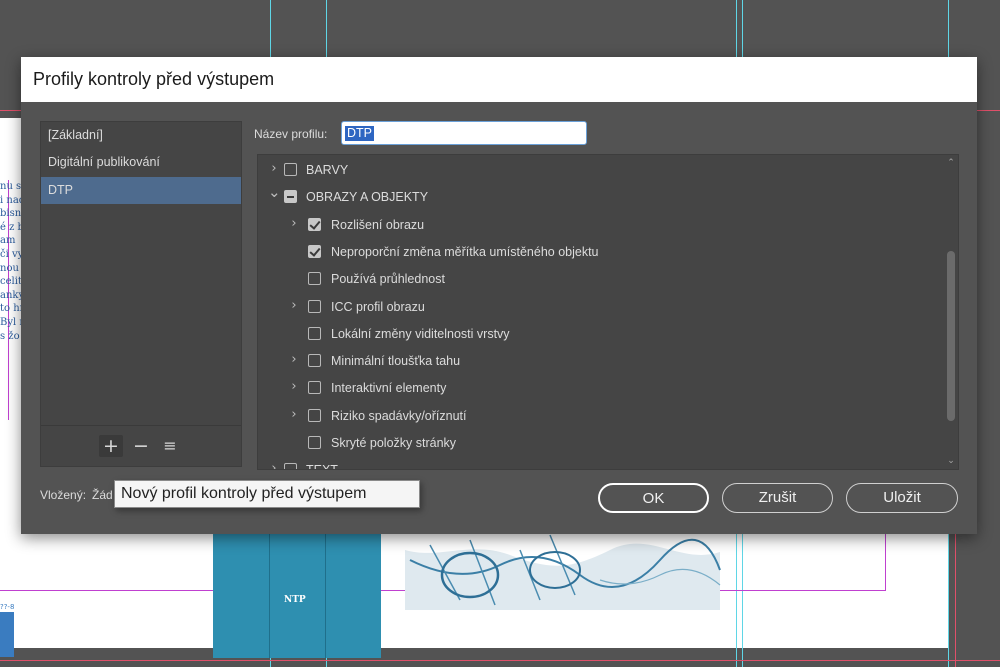 Image resolution: width=1000 pixels, height=667 pixels. What do you see at coordinates (777, 498) in the screenshot?
I see `cancel-button: Zrušit` at bounding box center [777, 498].